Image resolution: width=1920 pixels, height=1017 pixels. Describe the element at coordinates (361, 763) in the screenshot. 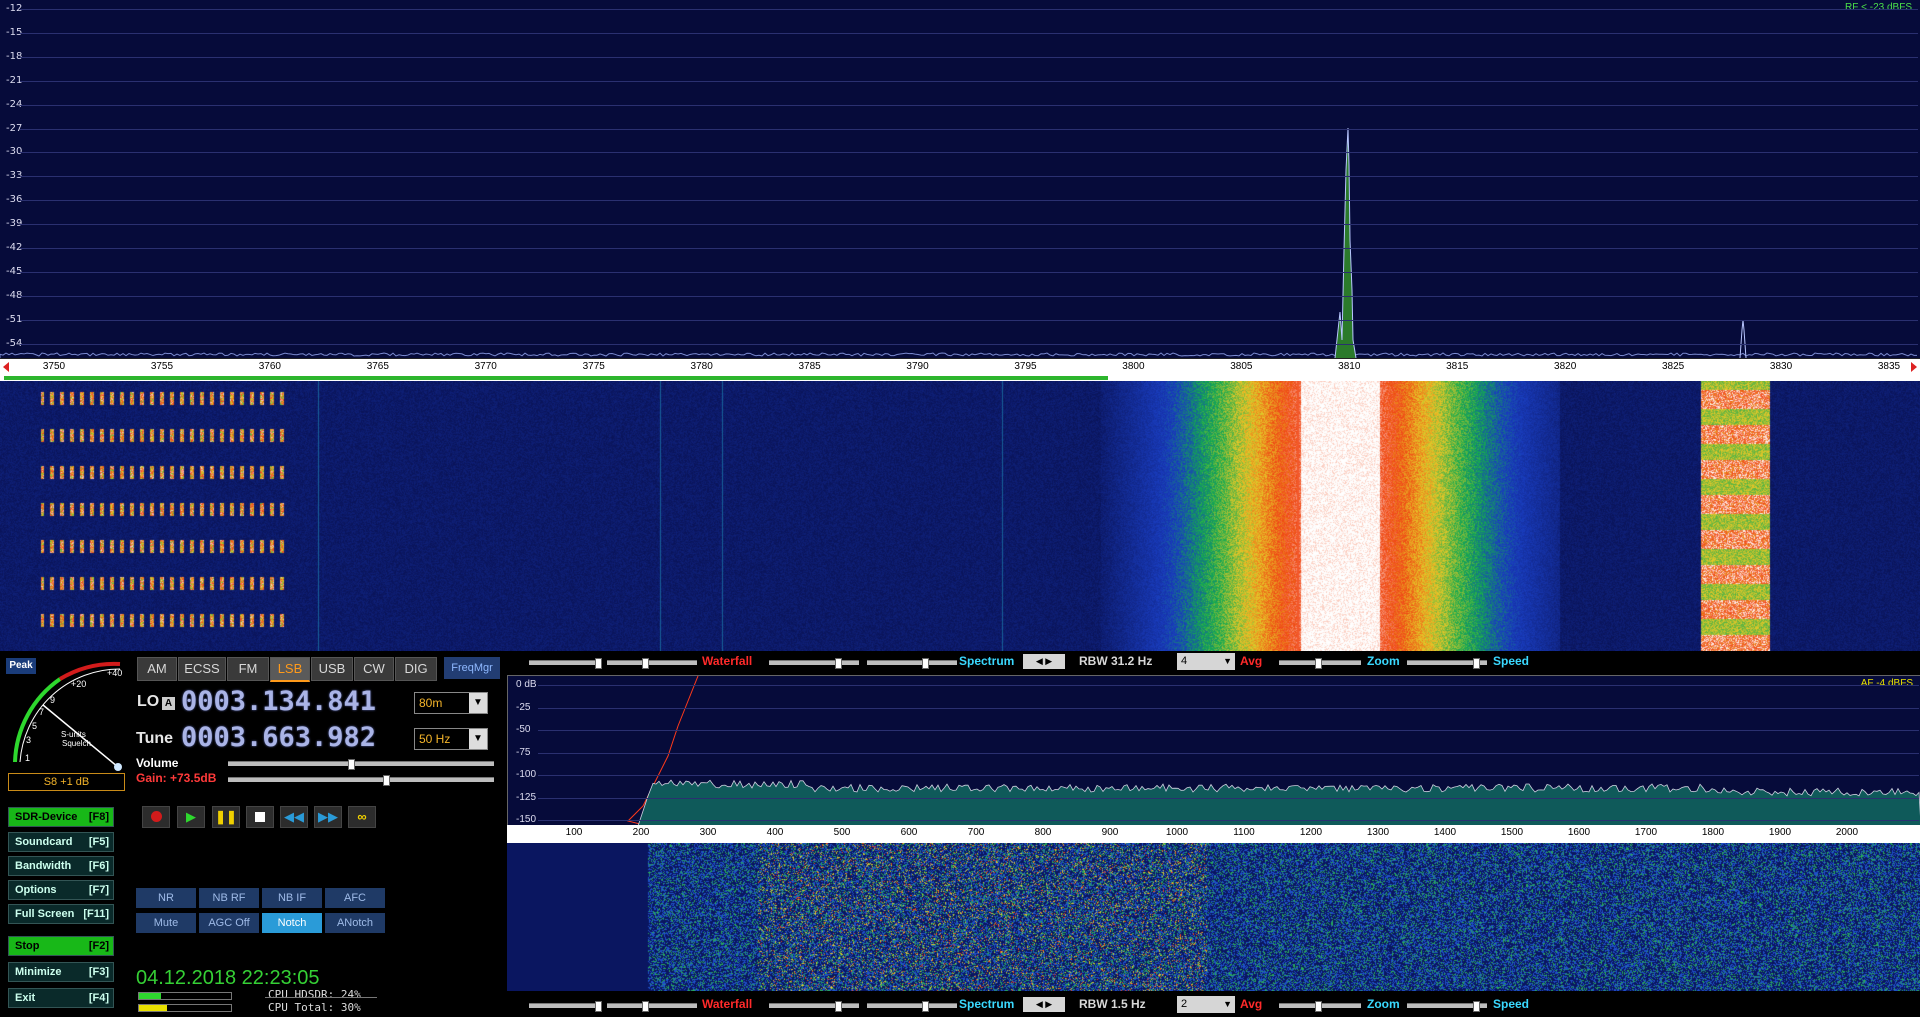

I see `volume-slider` at that location.